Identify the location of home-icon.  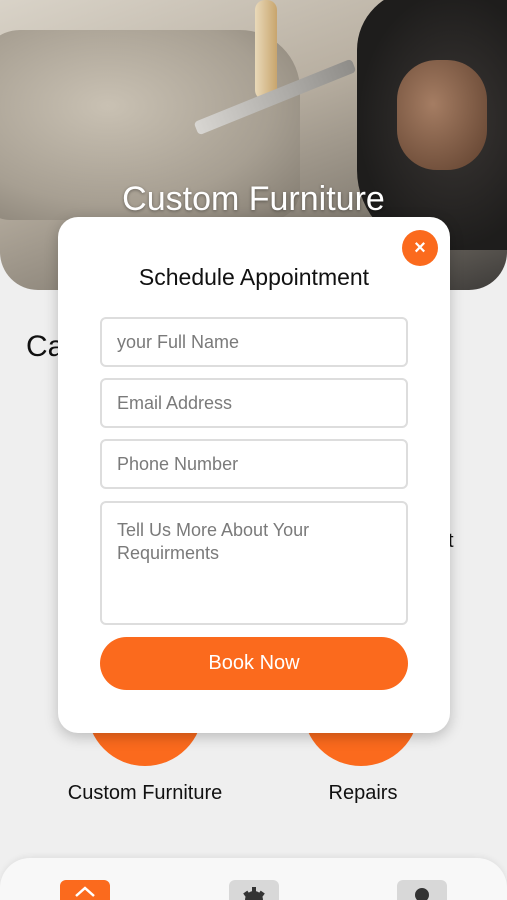
(85, 891).